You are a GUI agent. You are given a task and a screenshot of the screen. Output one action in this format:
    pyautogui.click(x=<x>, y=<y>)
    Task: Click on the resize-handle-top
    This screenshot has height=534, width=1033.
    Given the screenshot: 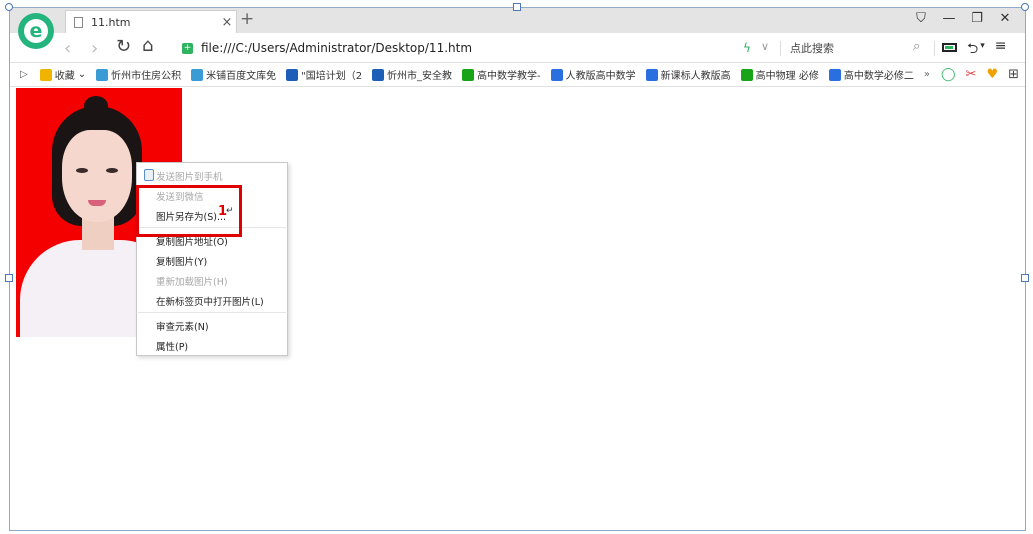 What is the action you would take?
    pyautogui.click(x=517, y=7)
    